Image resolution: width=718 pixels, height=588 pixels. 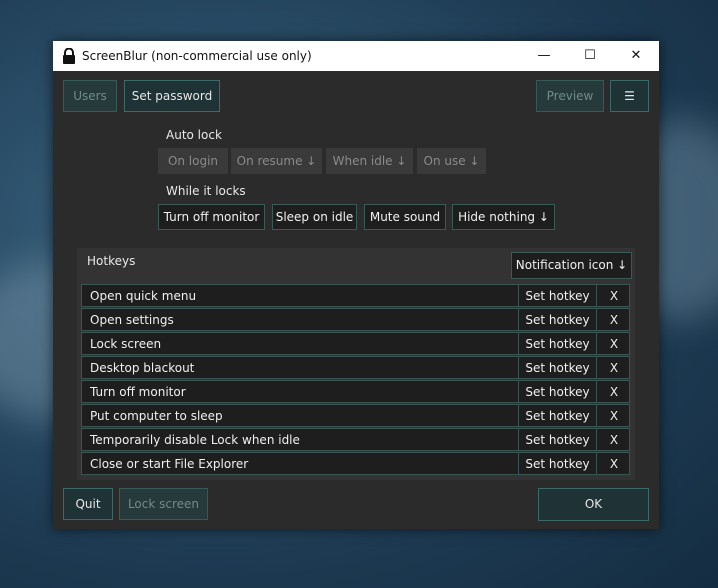 What do you see at coordinates (90, 96) in the screenshot?
I see `users-button: Users` at bounding box center [90, 96].